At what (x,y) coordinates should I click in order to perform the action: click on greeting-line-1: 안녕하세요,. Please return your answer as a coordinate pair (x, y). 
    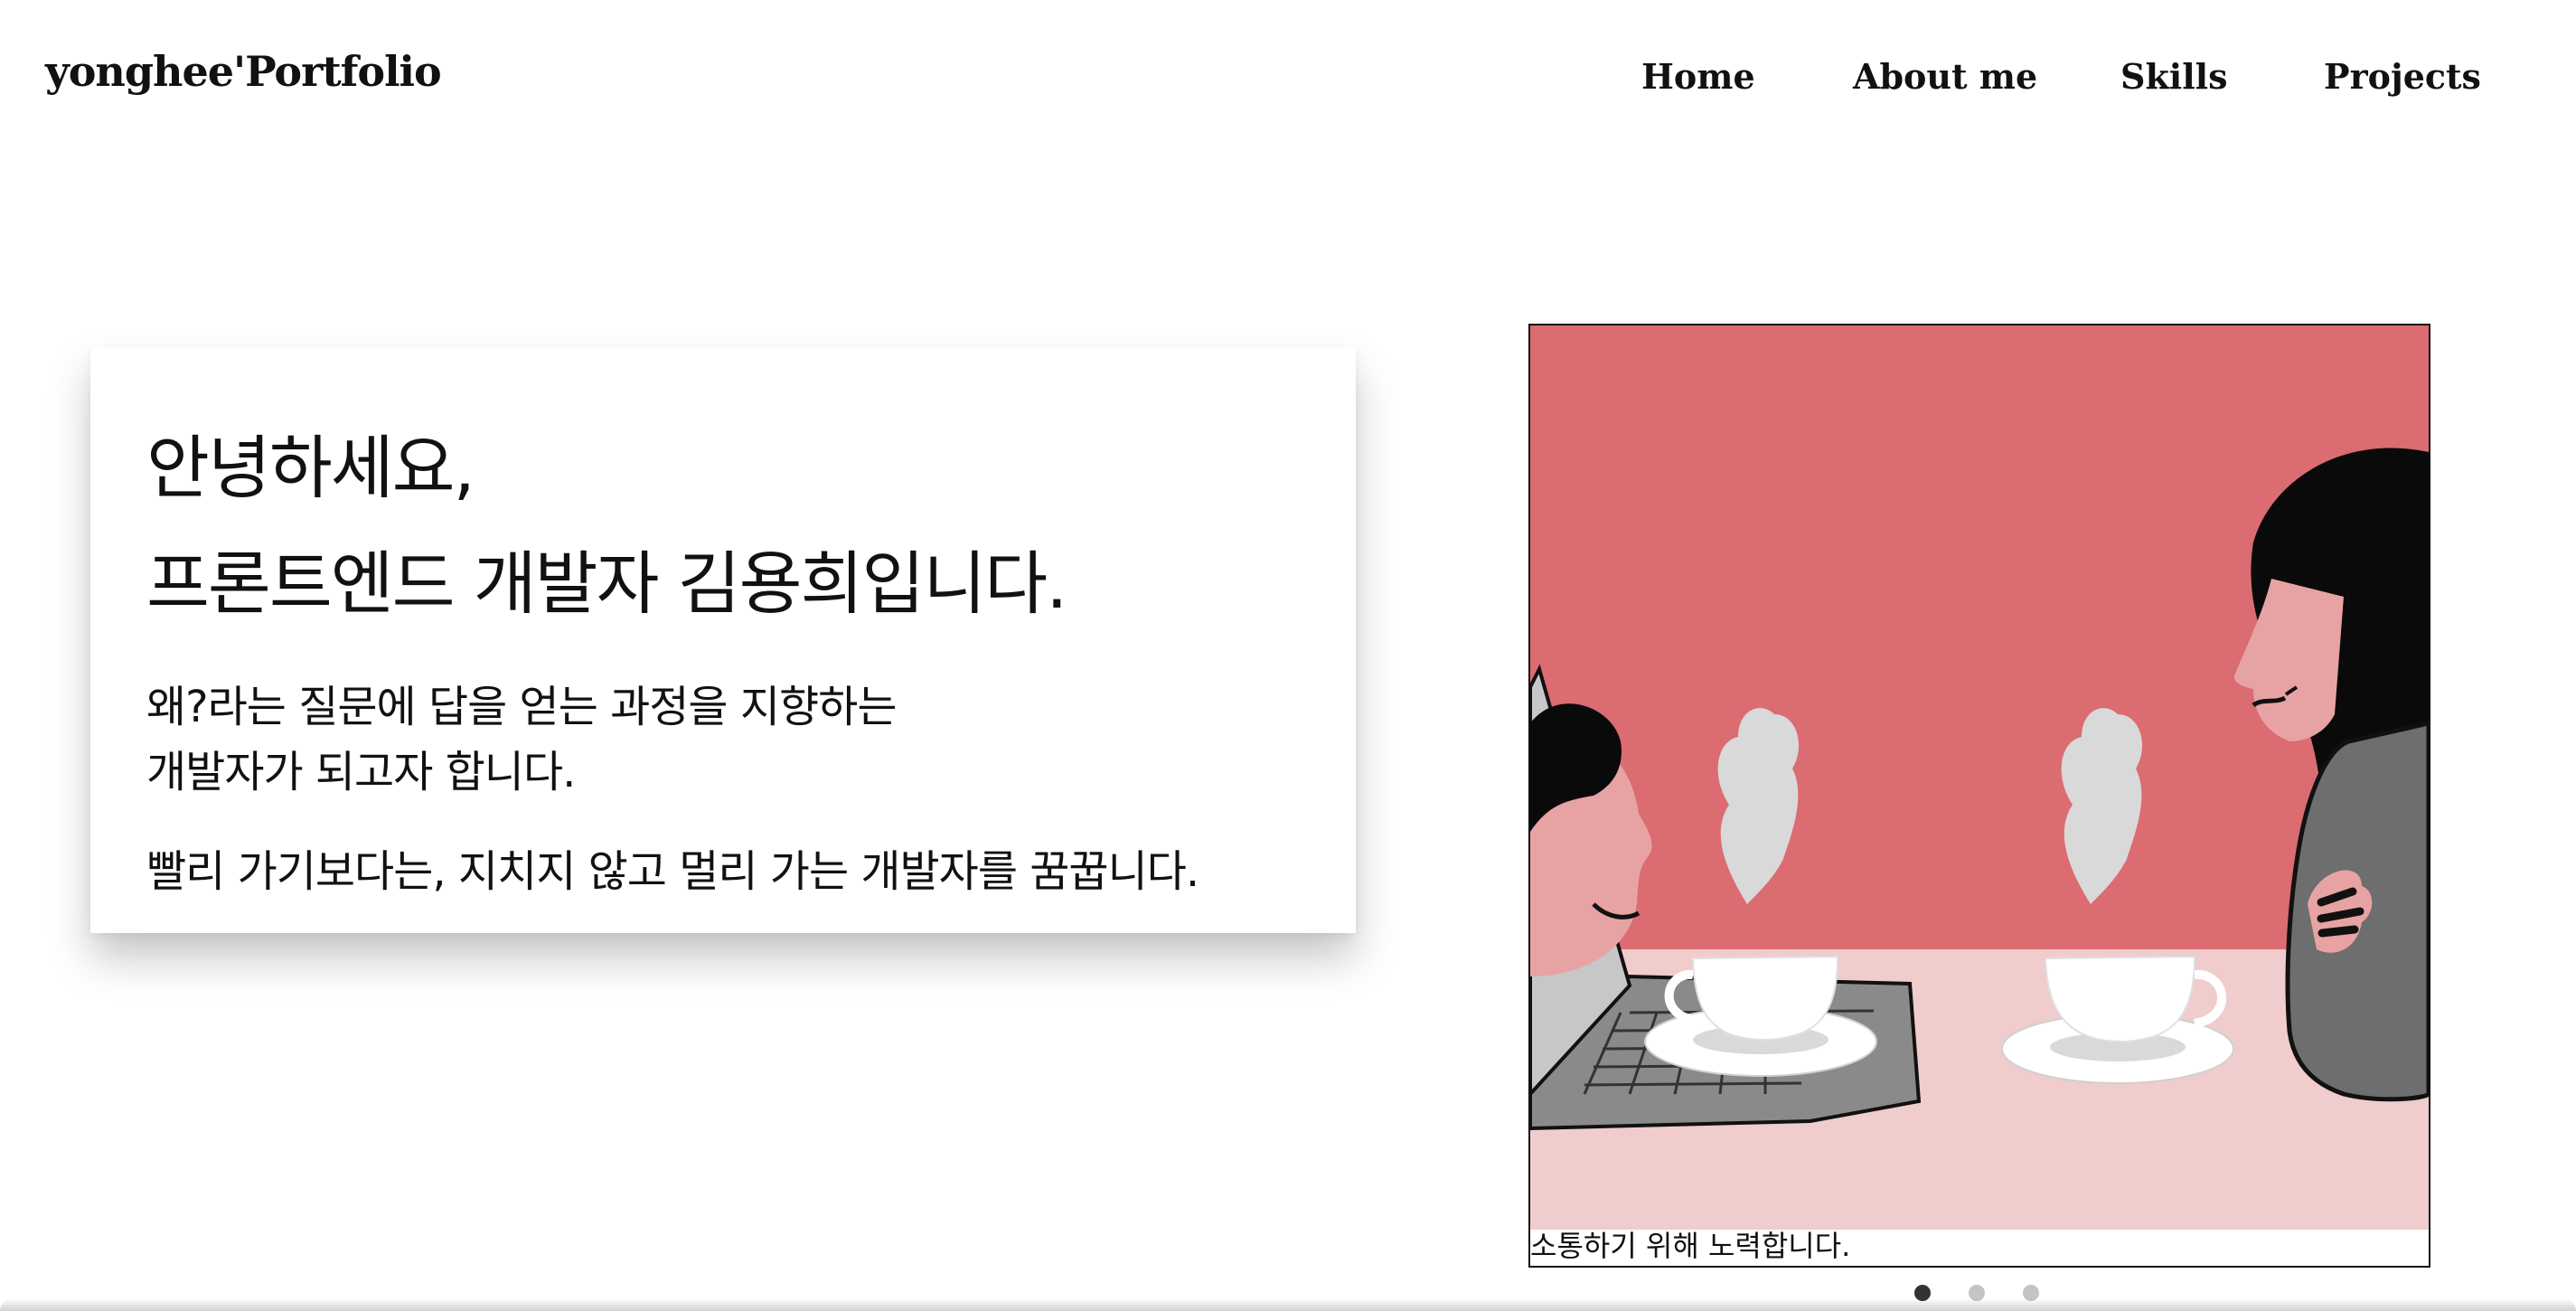
    Looking at the image, I should click on (310, 468).